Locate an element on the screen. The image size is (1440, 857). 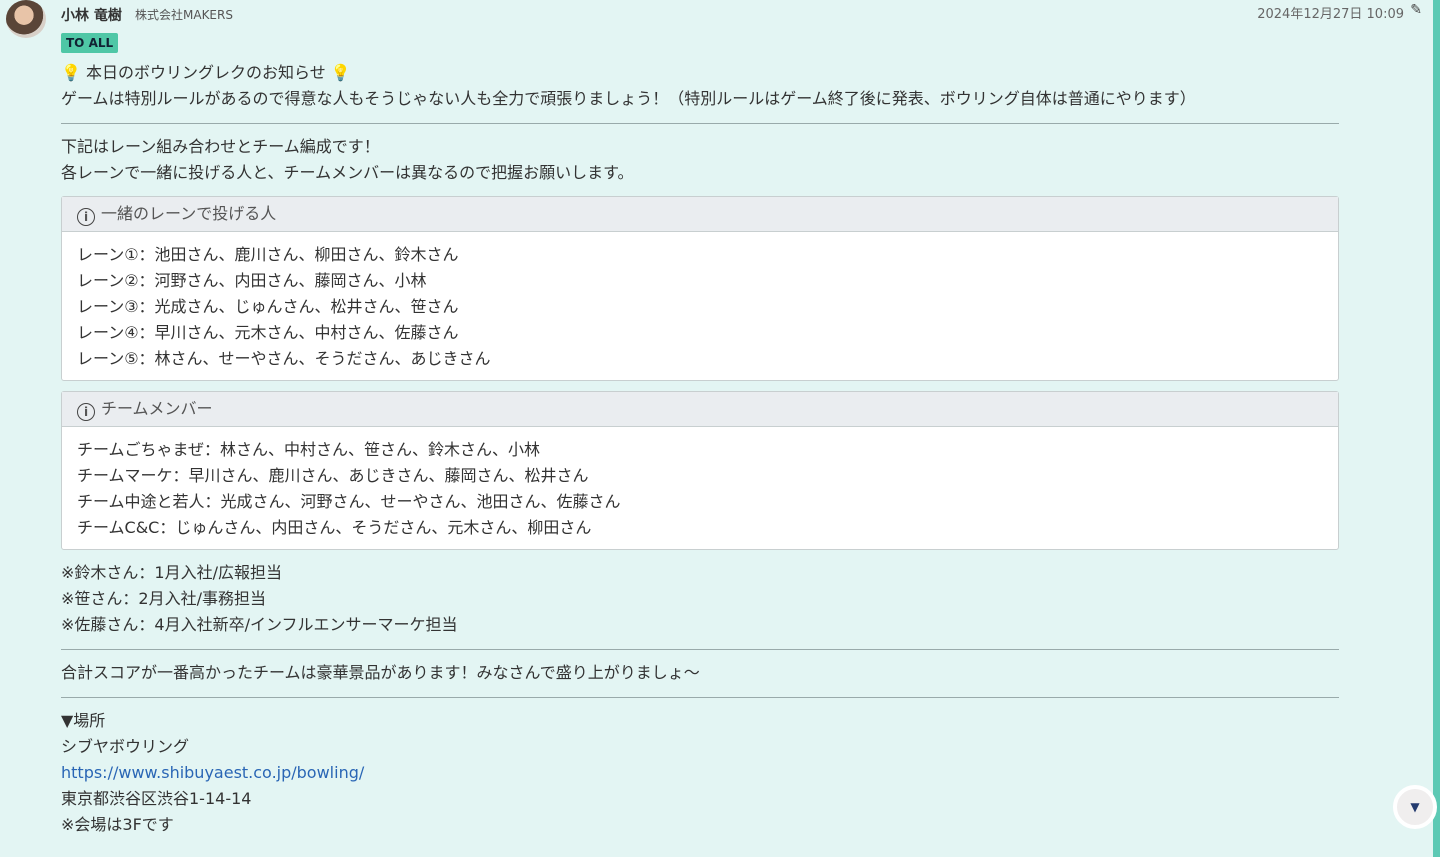
lane-item: レーン④：早川さん、元木さん、中村さん、佐藤さん is located at coordinates (268, 332).